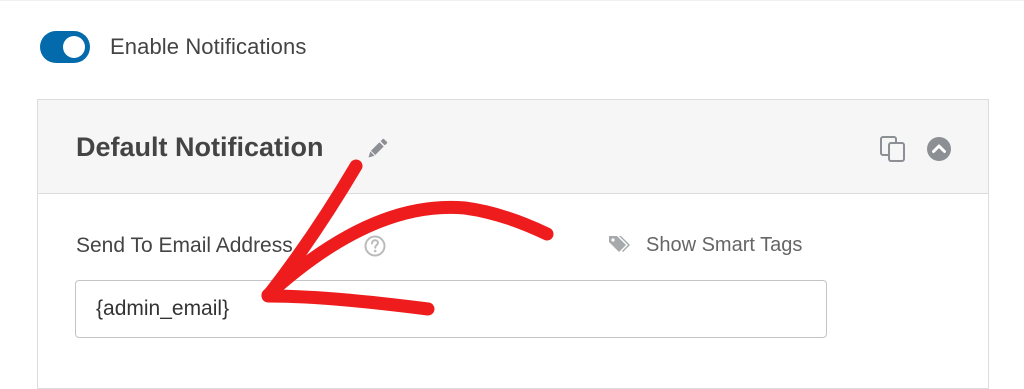 The height and width of the screenshot is (389, 1024). I want to click on show-smart-tags-link: Show Smart Tags, so click(705, 245).